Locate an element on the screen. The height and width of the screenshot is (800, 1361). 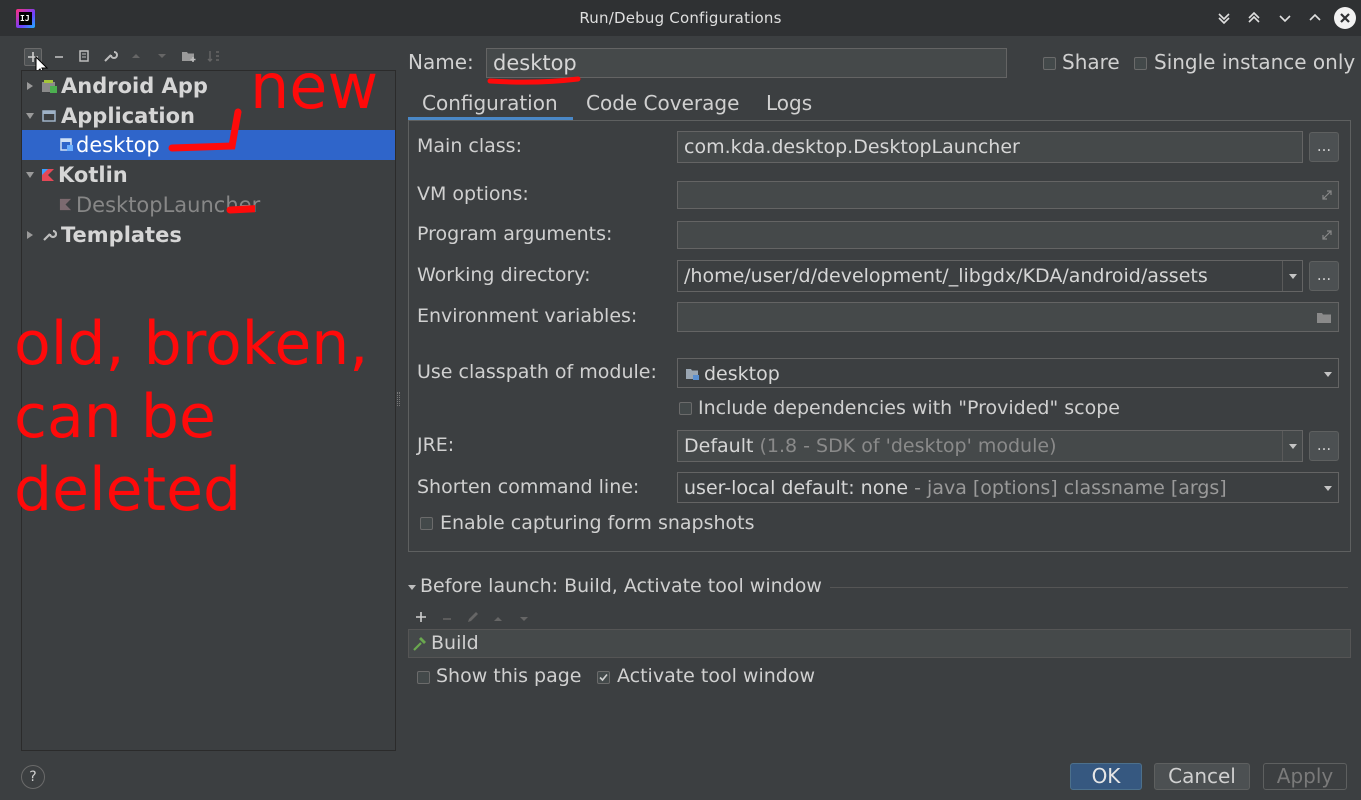
edit-defaults-button is located at coordinates (111, 57).